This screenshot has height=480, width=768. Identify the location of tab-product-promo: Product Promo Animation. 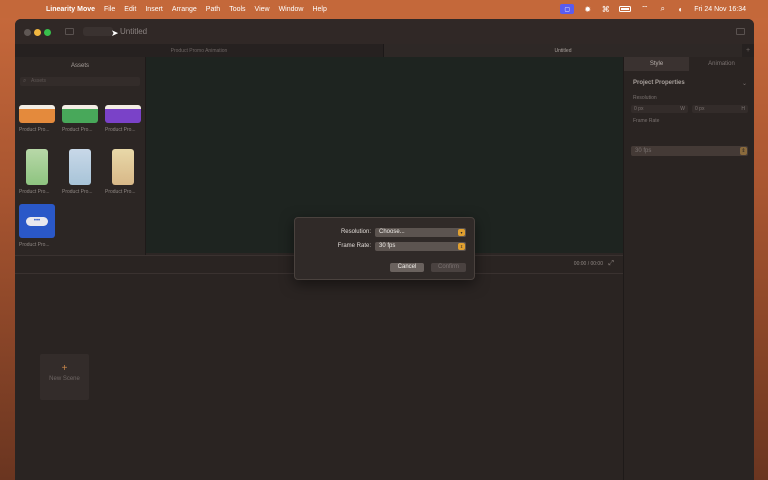
(199, 50).